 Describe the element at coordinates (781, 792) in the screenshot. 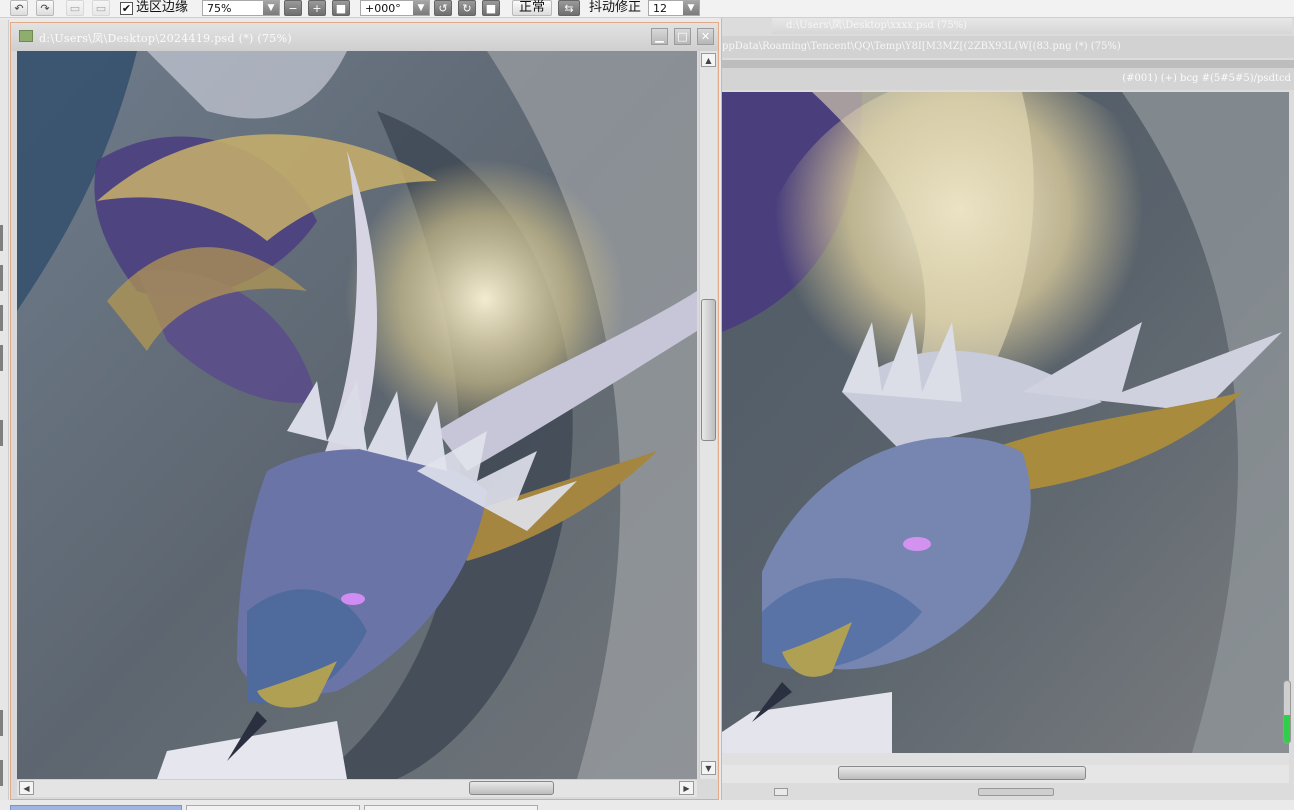

I see `reference-mini-button` at that location.